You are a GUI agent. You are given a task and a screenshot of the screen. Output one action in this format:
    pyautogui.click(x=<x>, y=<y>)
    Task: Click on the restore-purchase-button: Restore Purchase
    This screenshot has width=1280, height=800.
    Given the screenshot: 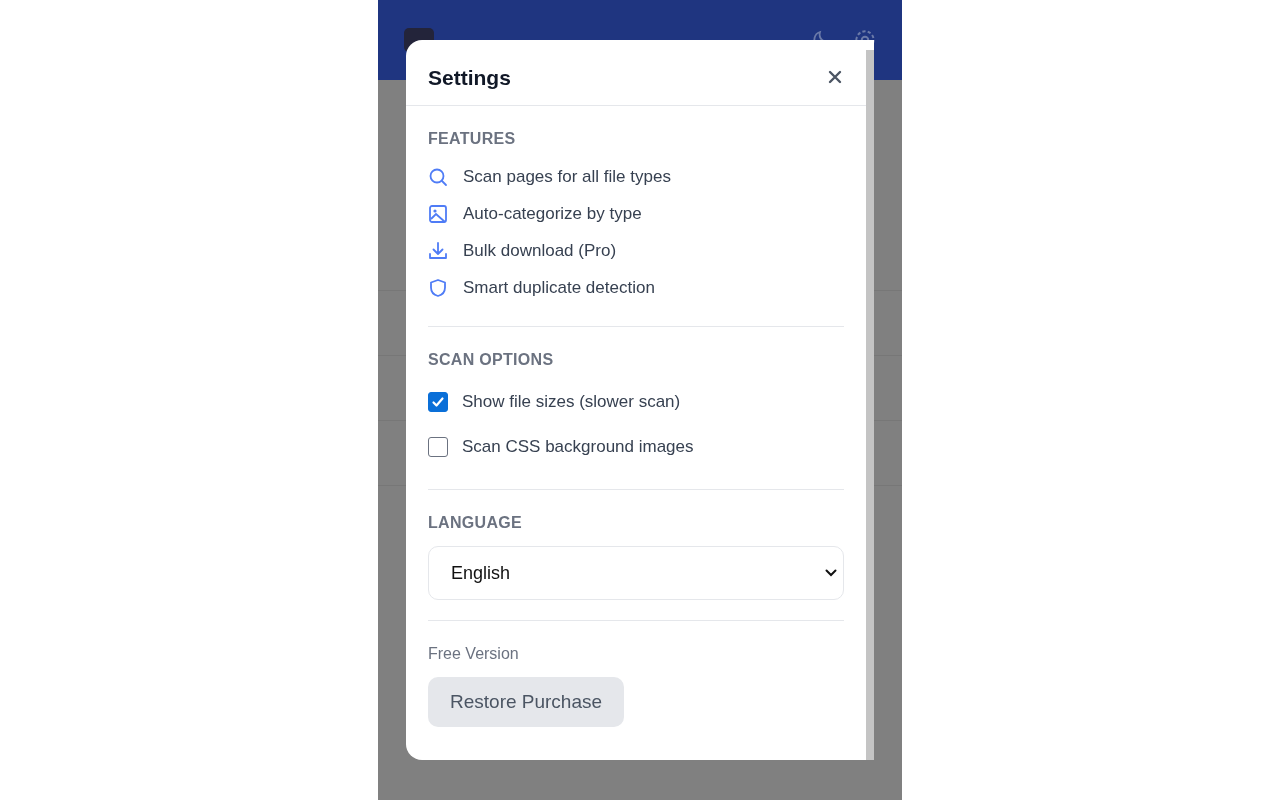 What is the action you would take?
    pyautogui.click(x=526, y=702)
    